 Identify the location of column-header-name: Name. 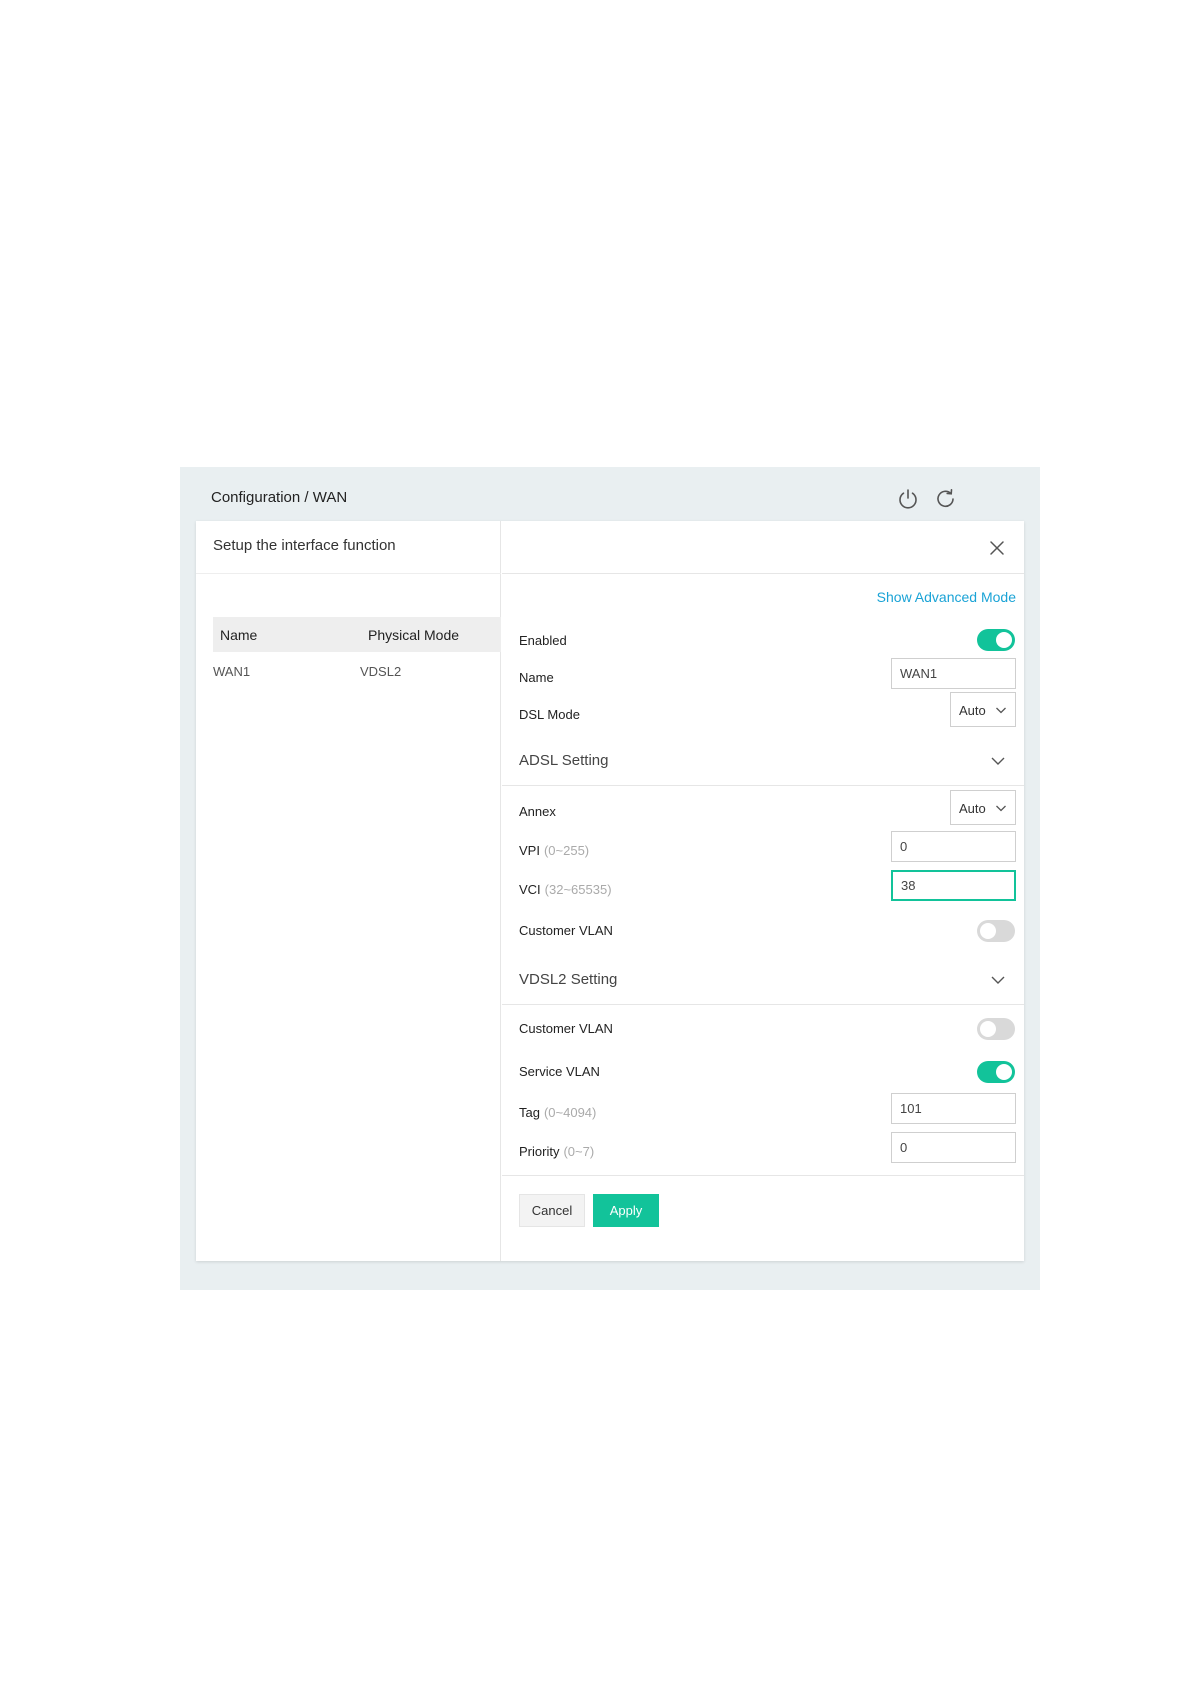
(239, 635).